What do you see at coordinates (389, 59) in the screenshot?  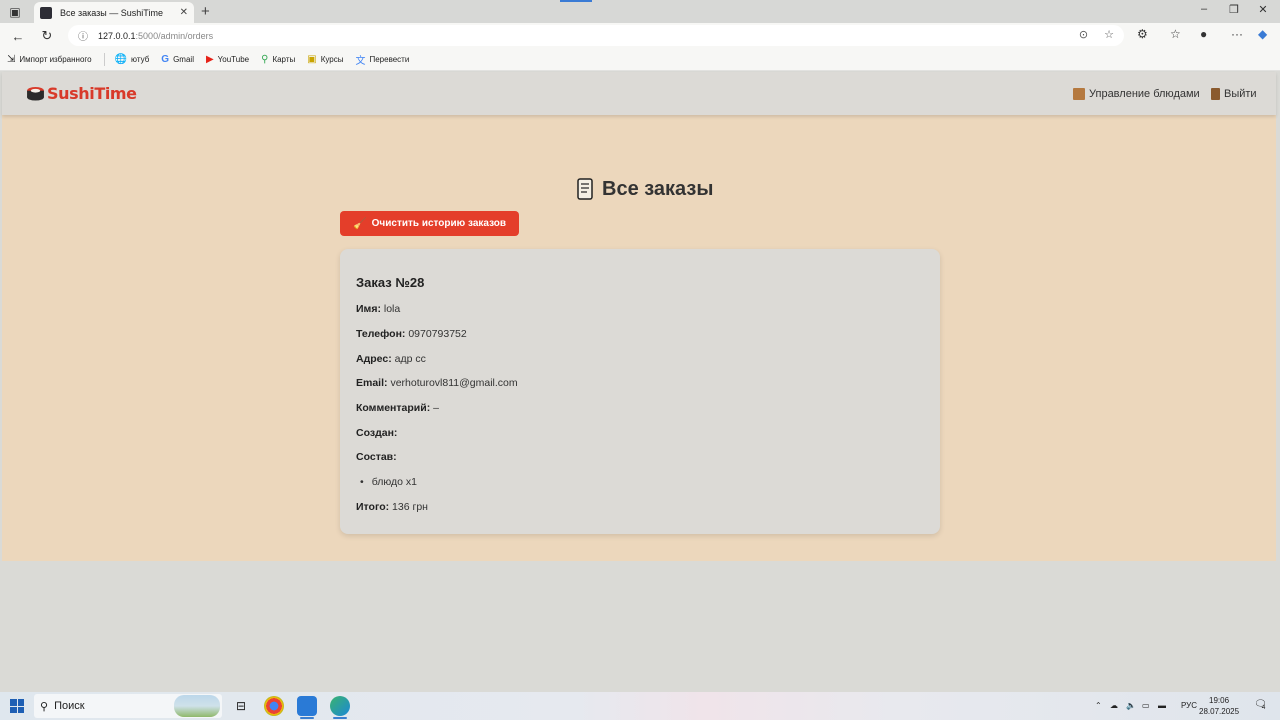 I see `bookmark-label: Перевести` at bounding box center [389, 59].